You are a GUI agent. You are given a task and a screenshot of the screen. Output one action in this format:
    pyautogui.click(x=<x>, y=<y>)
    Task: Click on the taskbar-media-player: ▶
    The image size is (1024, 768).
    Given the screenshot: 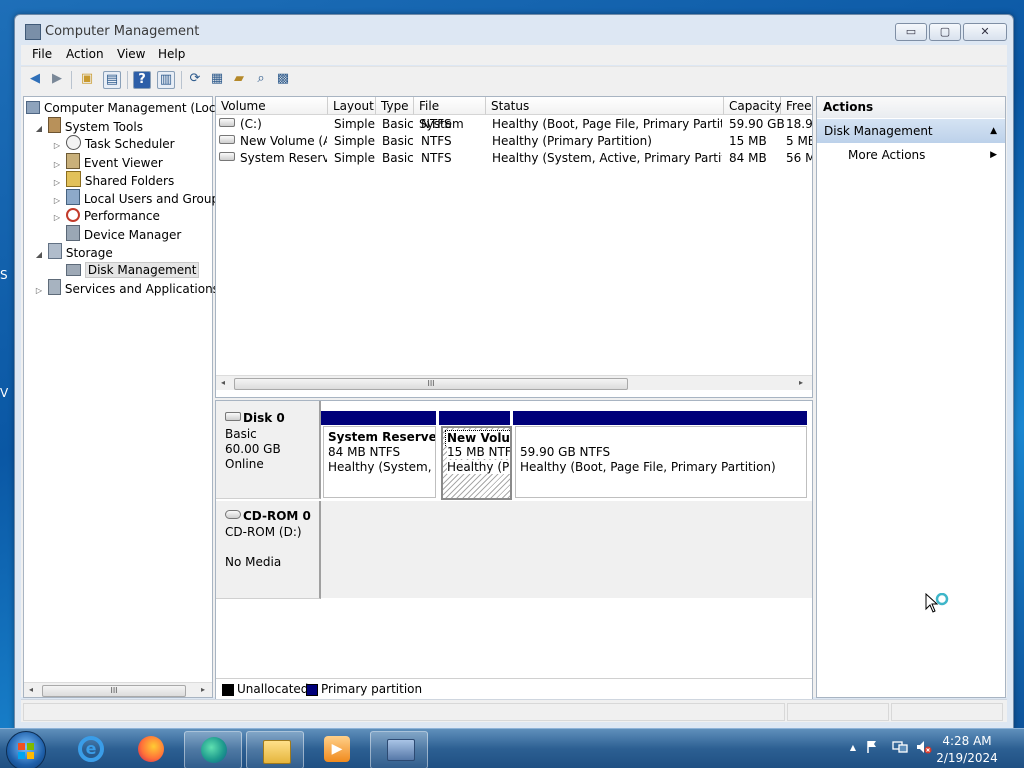 What is the action you would take?
    pyautogui.click(x=336, y=749)
    